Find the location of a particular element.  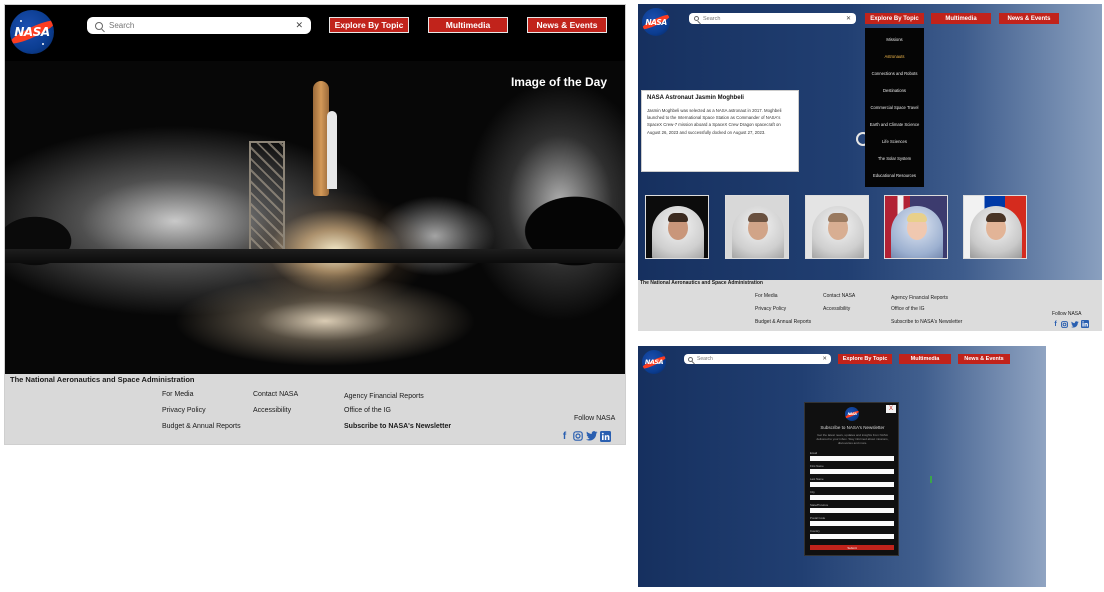

hero-orbiter is located at coordinates (332, 150).